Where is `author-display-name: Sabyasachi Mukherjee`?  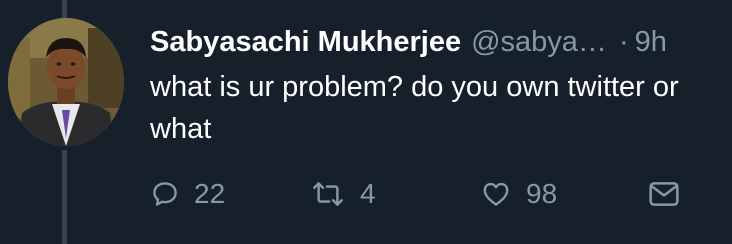 author-display-name: Sabyasachi Mukherjee is located at coordinates (305, 42).